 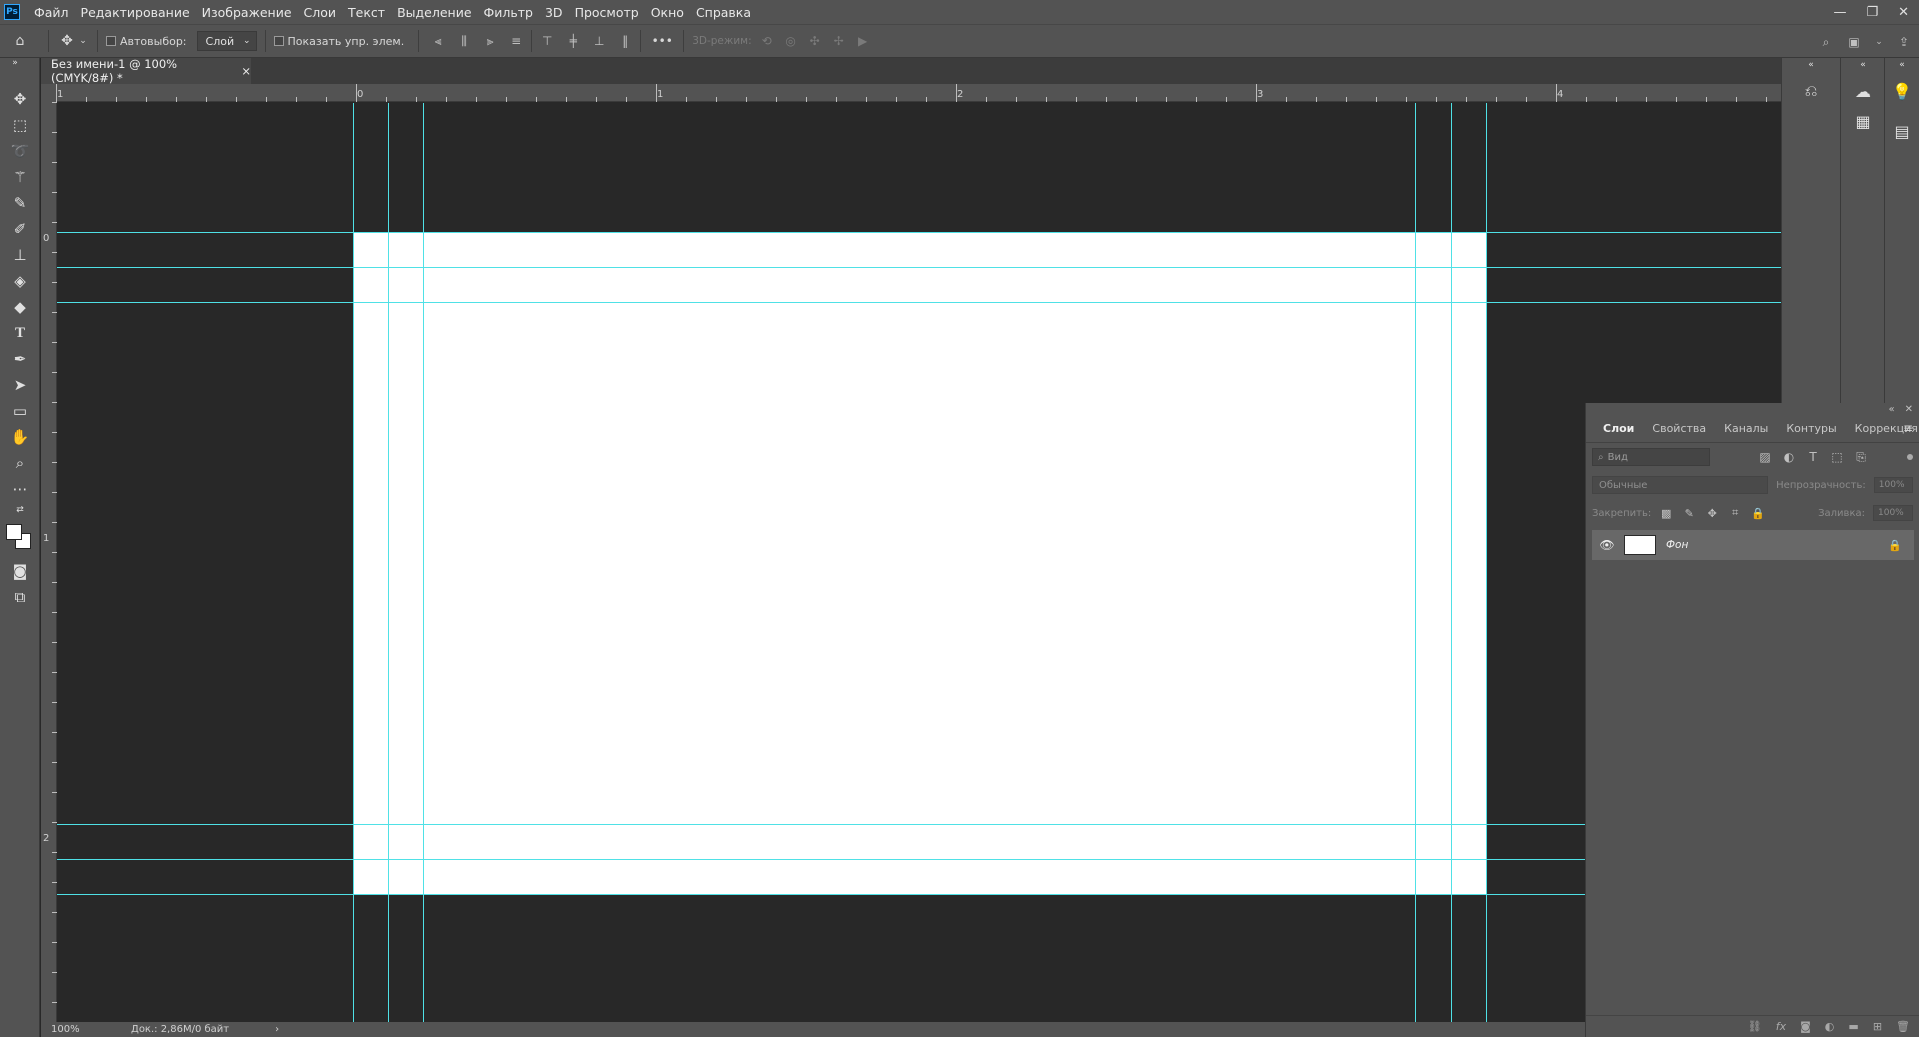 What do you see at coordinates (1826, 42) in the screenshot?
I see `search-icon: ⌕` at bounding box center [1826, 42].